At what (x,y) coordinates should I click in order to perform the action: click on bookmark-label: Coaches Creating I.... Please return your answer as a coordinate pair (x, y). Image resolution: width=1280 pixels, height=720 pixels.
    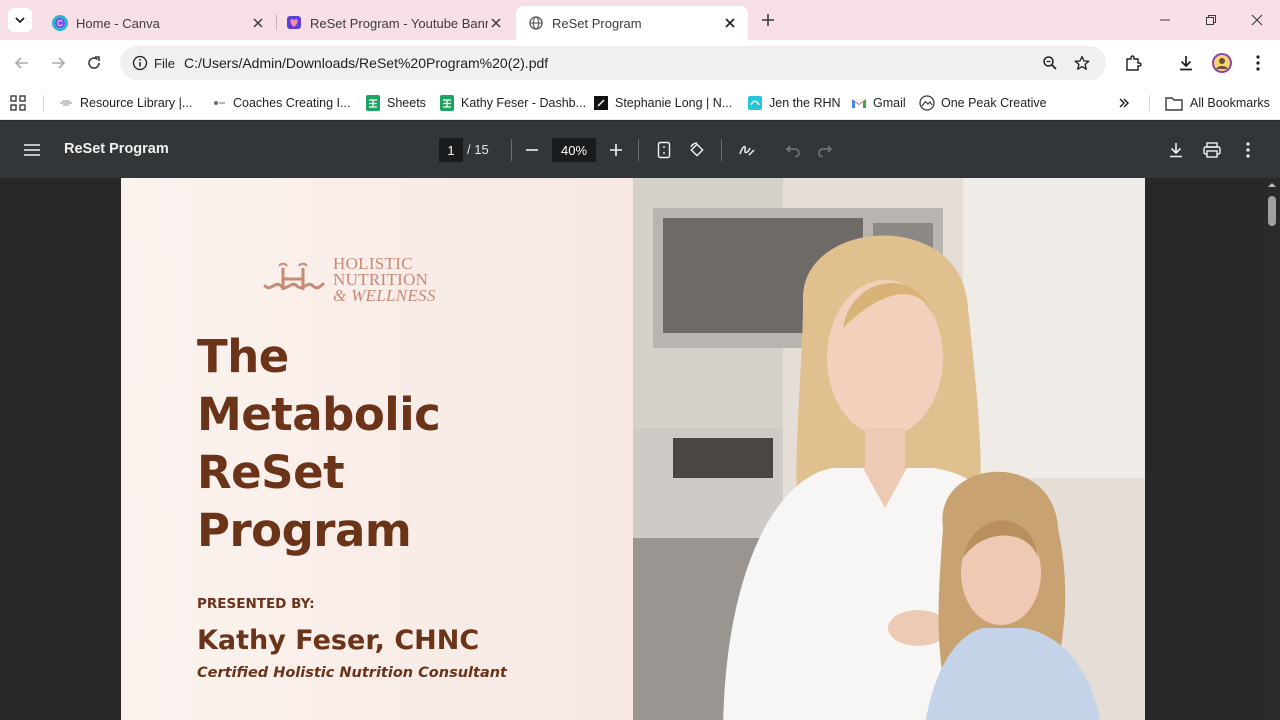
    Looking at the image, I should click on (292, 103).